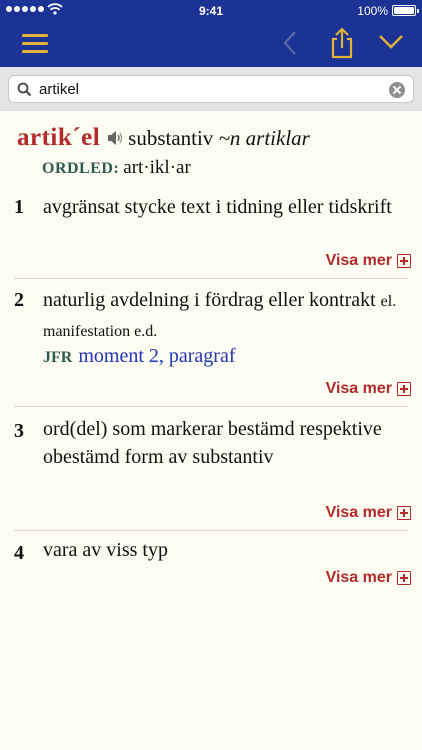  I want to click on ordled-value: art·ikl·ar, so click(157, 167).